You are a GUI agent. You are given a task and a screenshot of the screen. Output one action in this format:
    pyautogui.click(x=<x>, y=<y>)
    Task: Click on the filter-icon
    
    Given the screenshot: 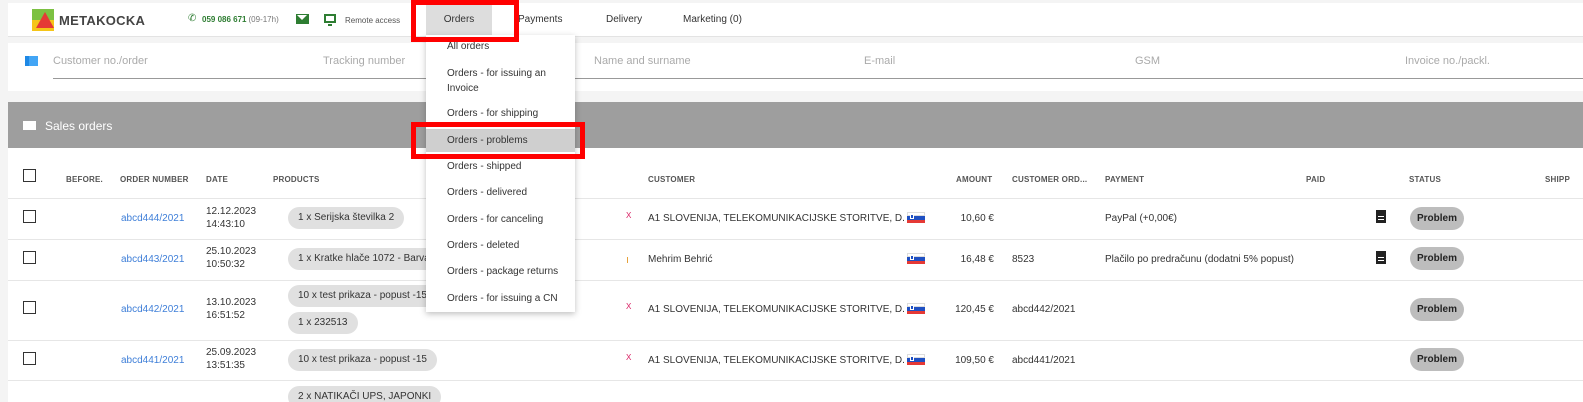 What is the action you would take?
    pyautogui.click(x=31, y=61)
    